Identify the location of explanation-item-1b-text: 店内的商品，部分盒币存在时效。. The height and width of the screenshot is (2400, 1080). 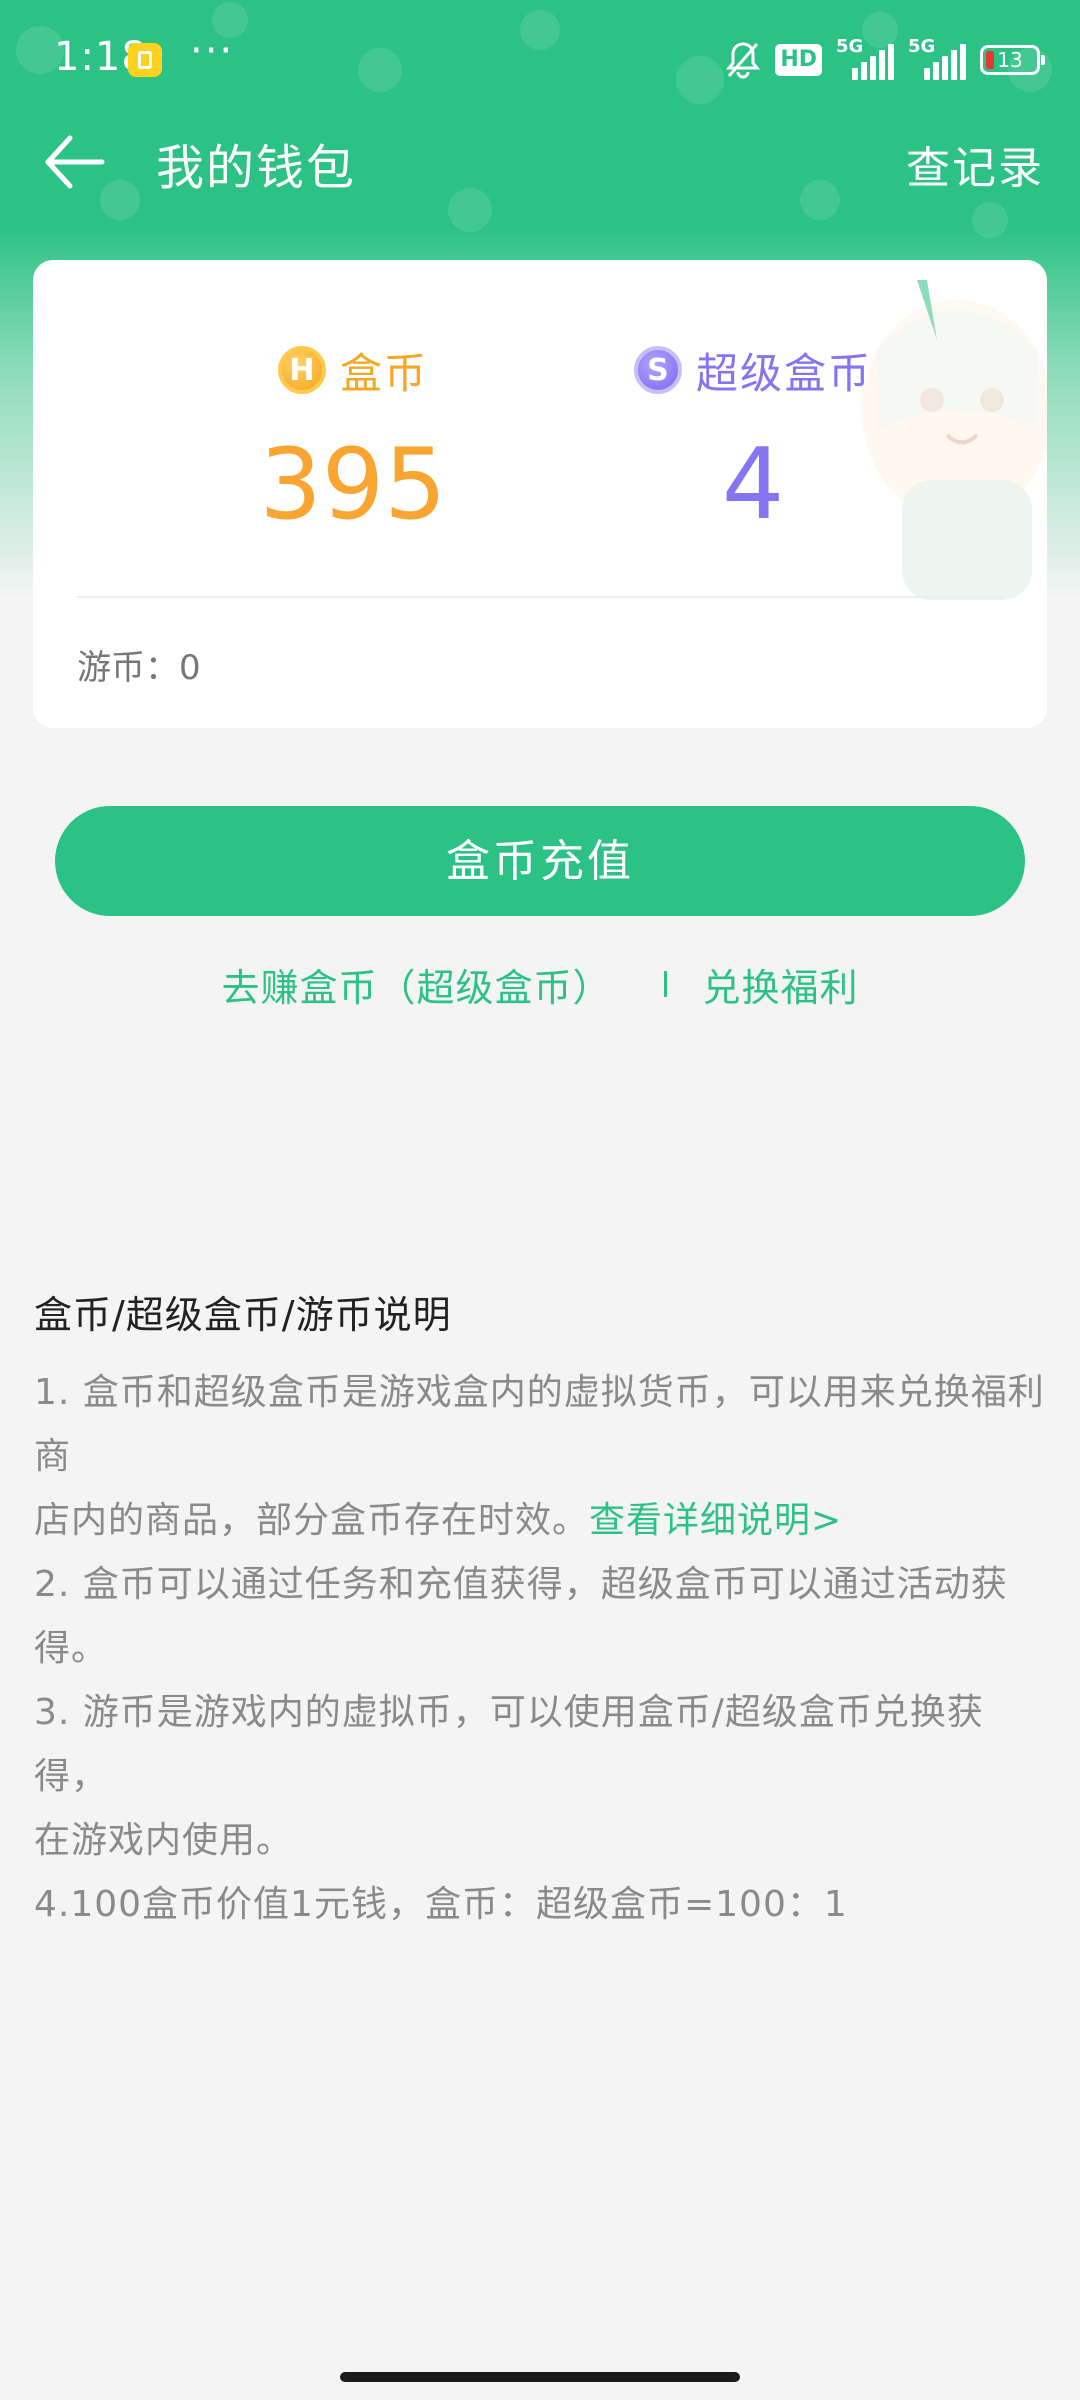
(312, 1520).